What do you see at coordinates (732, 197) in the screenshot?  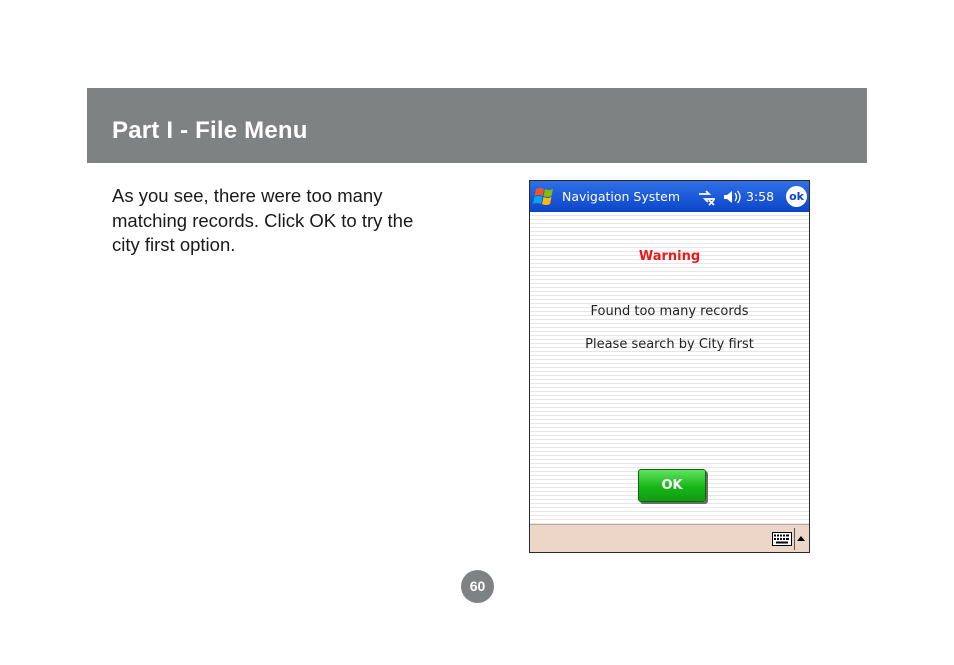 I see `speaker-icon` at bounding box center [732, 197].